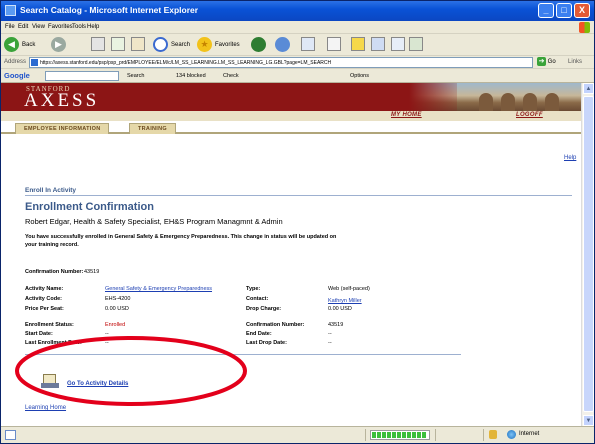 The height and width of the screenshot is (444, 595). Describe the element at coordinates (291, 97) in the screenshot. I see `stanford-axess-banner: STANFORD AXESS` at that location.